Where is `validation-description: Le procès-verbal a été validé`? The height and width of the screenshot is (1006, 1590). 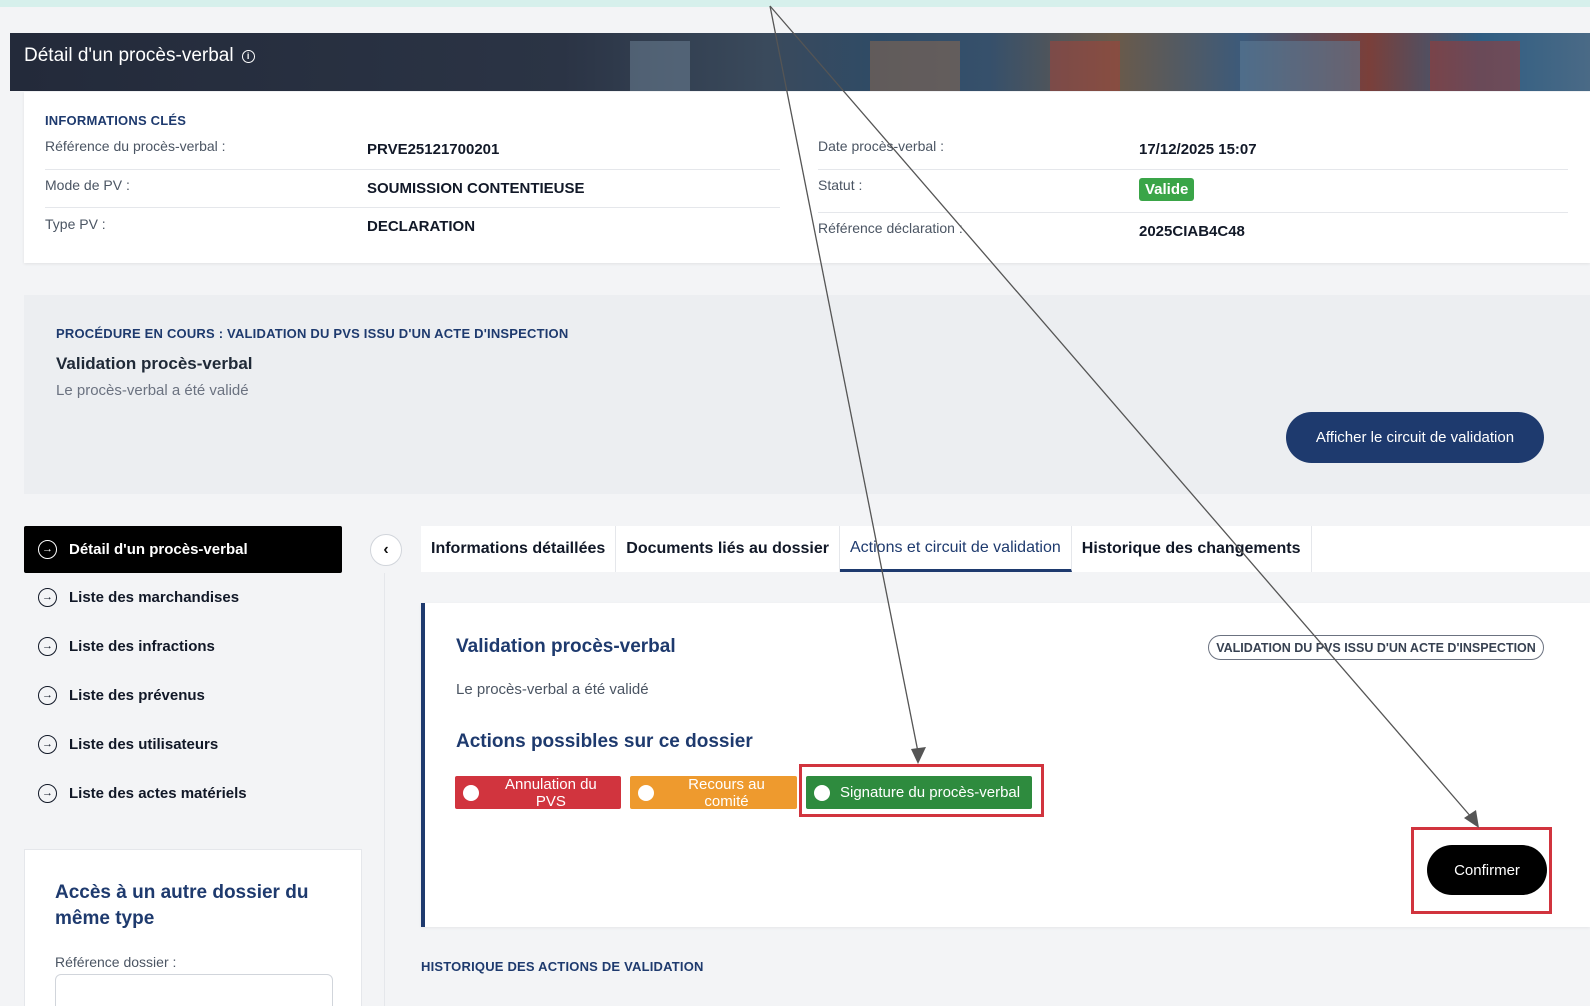
validation-description: Le procès-verbal a été validé is located at coordinates (552, 689).